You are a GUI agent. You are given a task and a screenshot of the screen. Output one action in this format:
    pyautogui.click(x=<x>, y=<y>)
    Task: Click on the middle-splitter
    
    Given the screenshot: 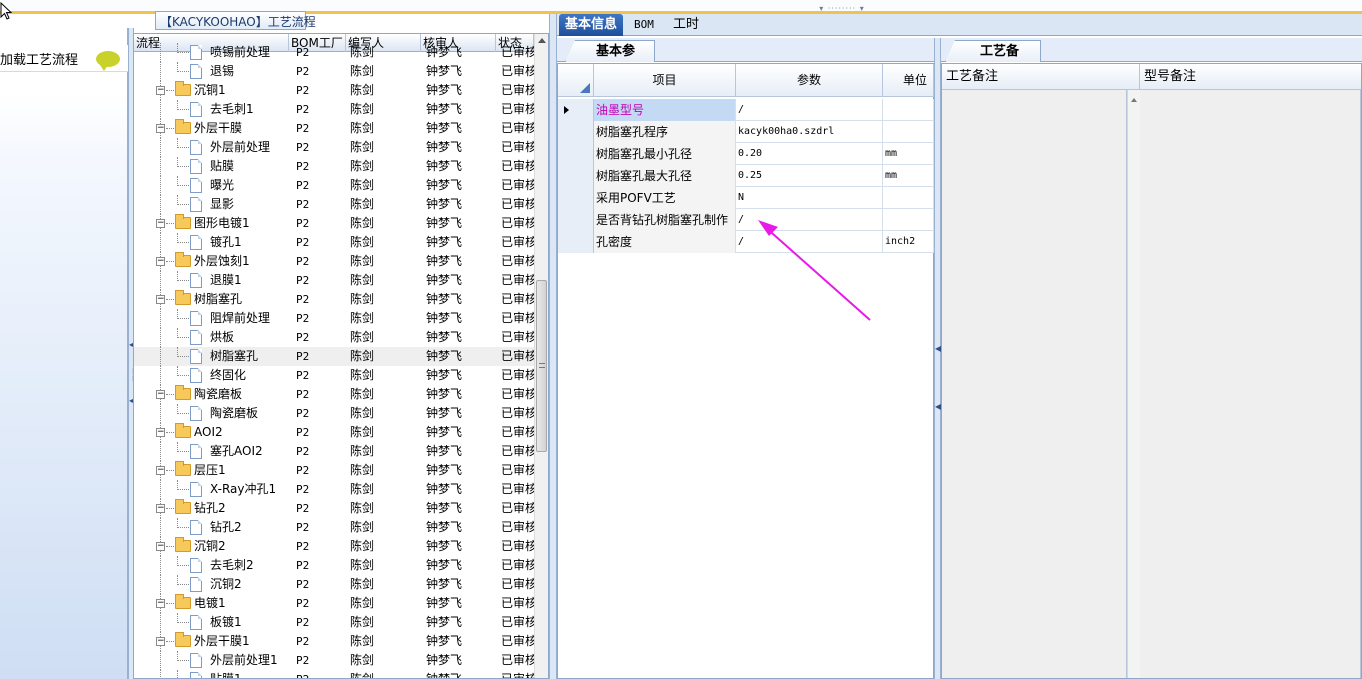 What is the action you would take?
    pyautogui.click(x=553, y=346)
    